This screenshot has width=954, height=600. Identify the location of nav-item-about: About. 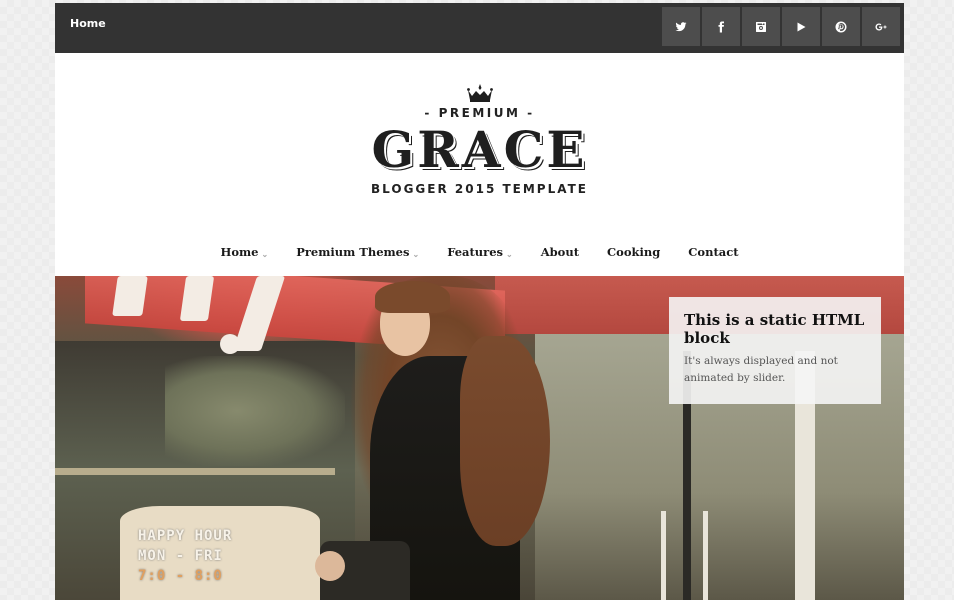
(560, 252).